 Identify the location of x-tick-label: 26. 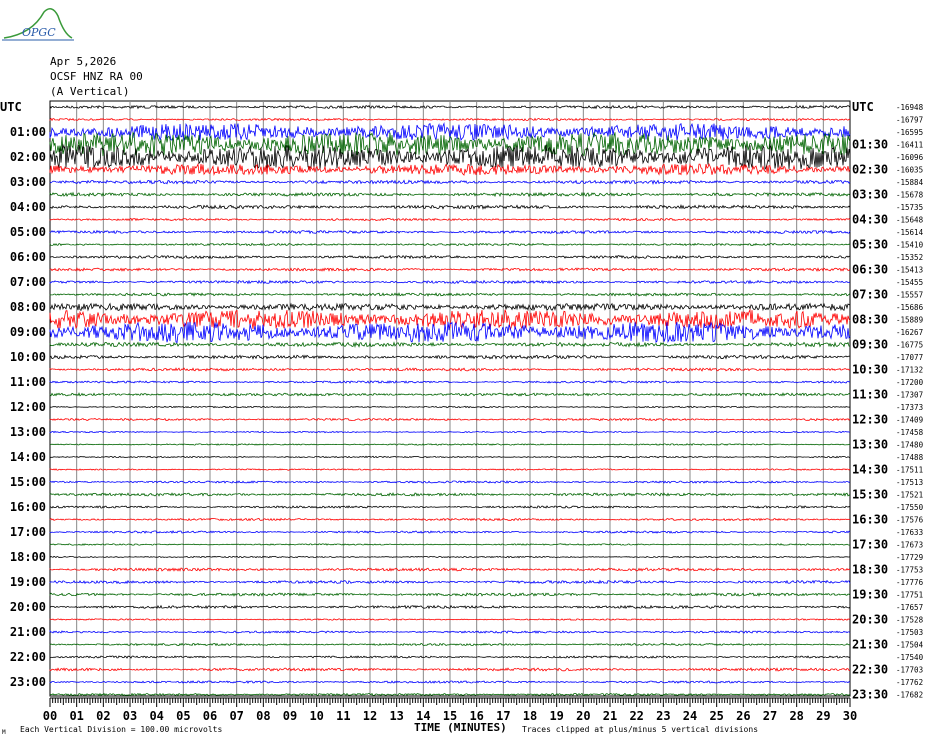
(743, 716).